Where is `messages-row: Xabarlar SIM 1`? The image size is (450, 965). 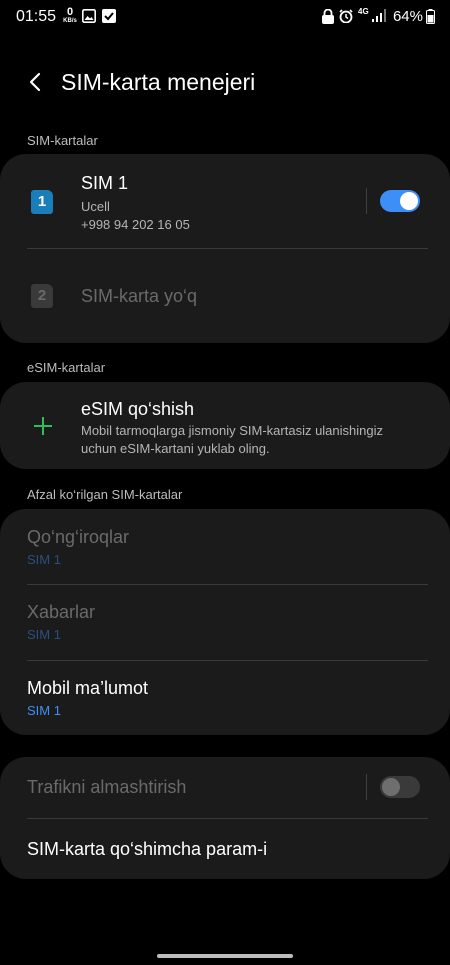
messages-row: Xabarlar SIM 1 is located at coordinates (225, 622).